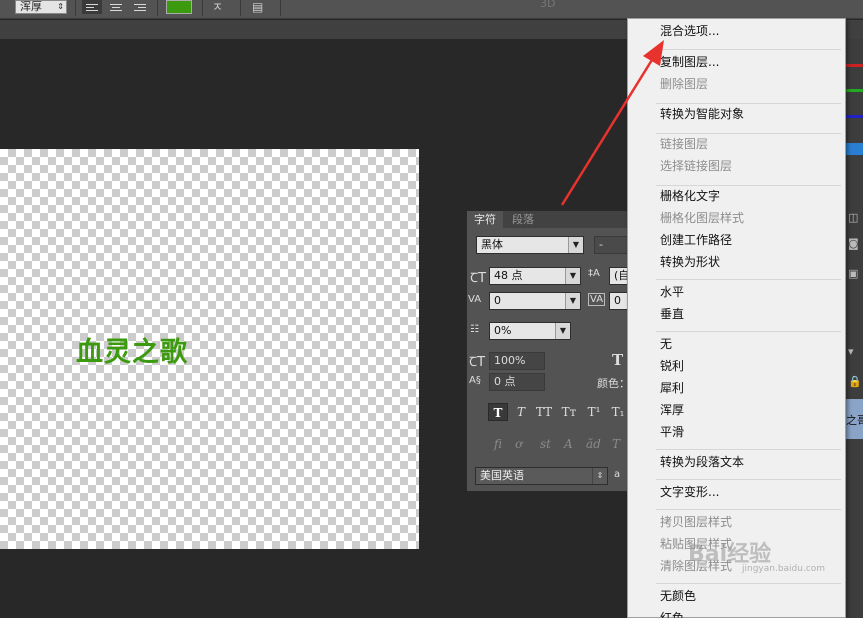  Describe the element at coordinates (617, 300) in the screenshot. I see `tracking-value: 0` at that location.